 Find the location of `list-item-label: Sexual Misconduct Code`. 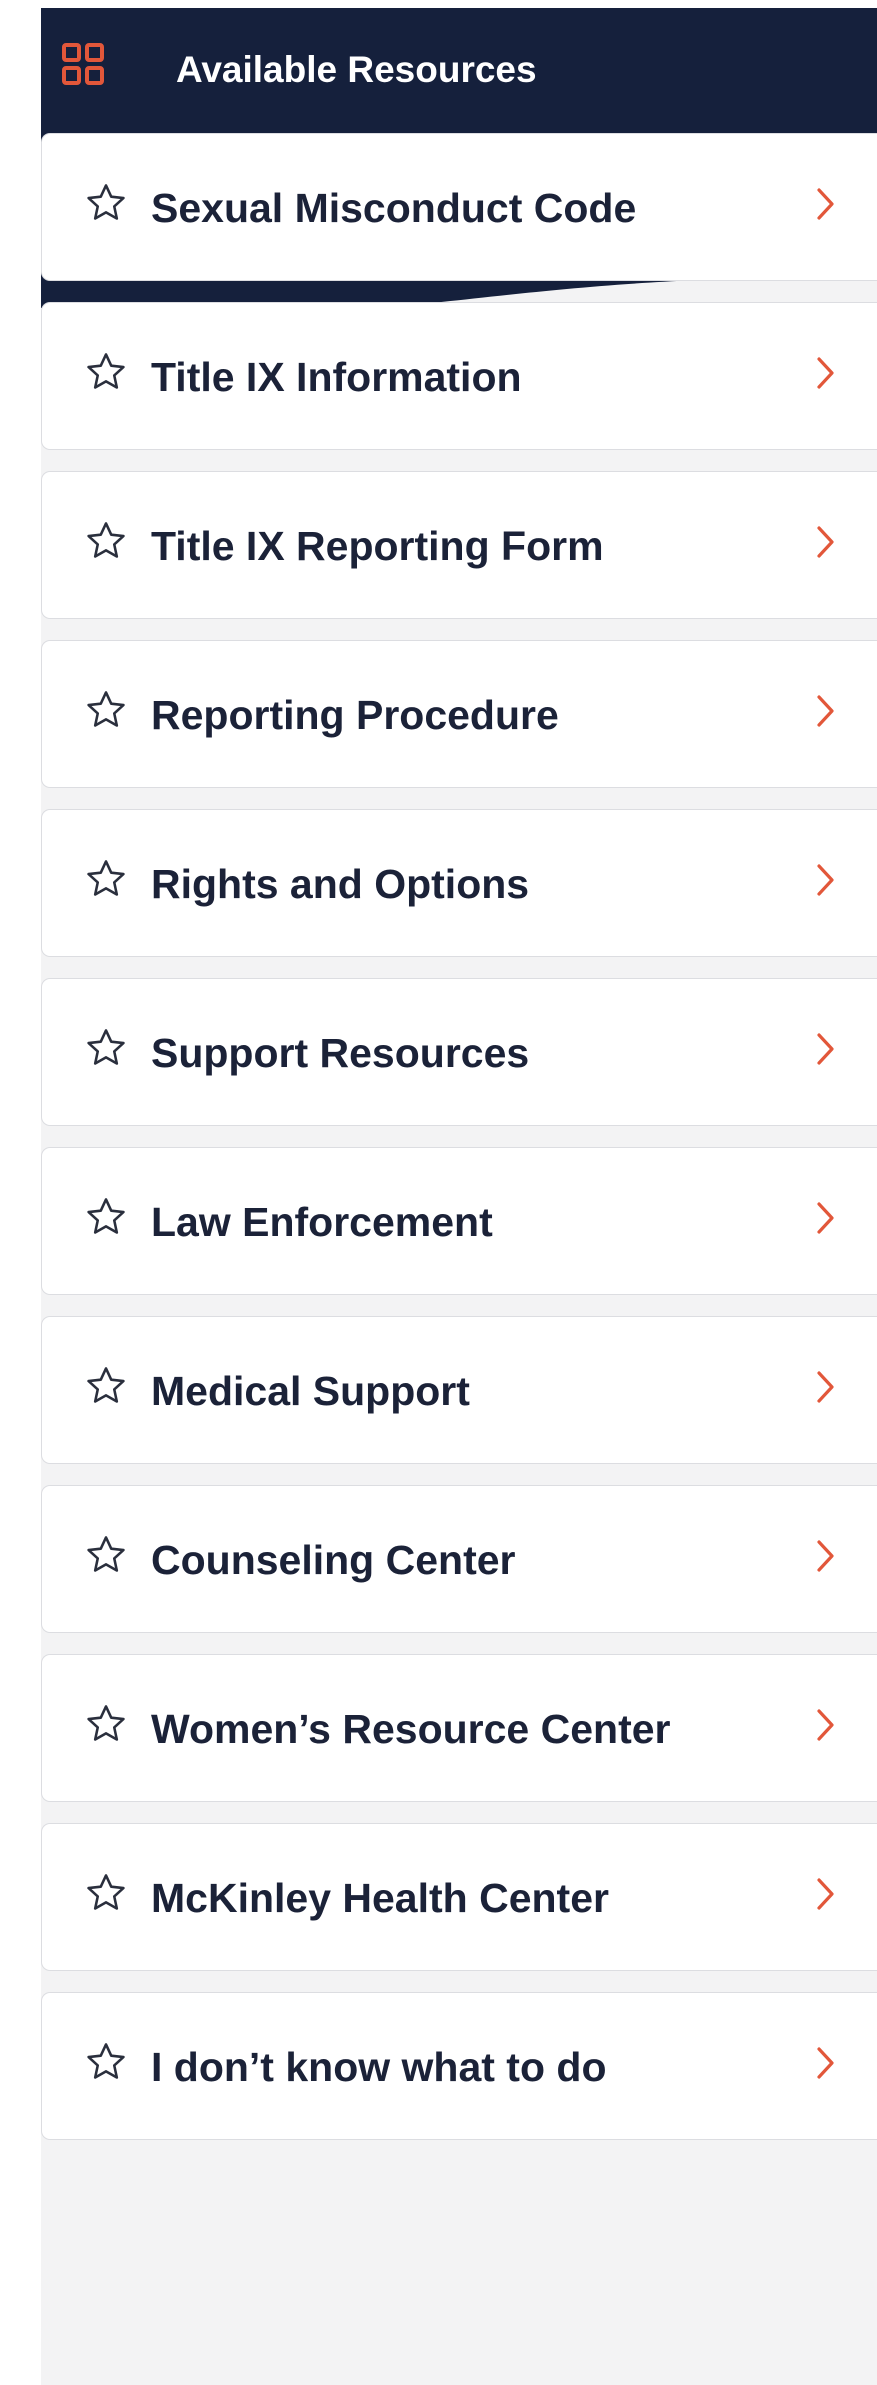

list-item-label: Sexual Misconduct Code is located at coordinates (394, 208).